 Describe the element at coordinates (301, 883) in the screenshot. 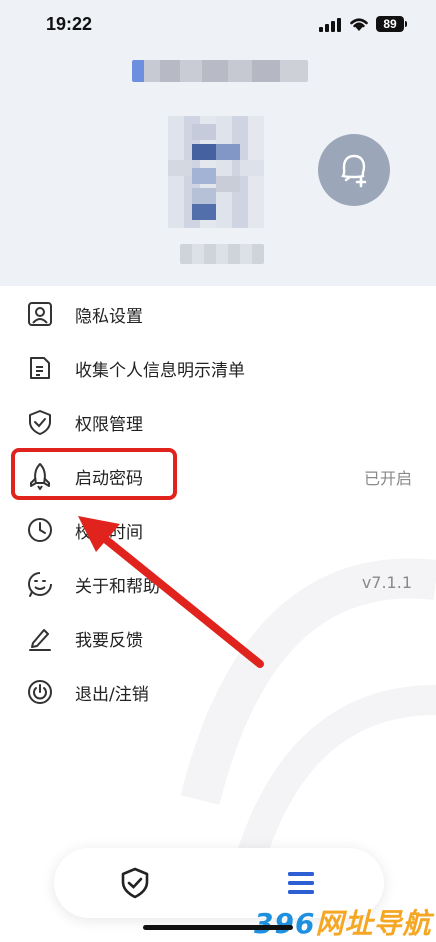

I see `menu-icon` at that location.